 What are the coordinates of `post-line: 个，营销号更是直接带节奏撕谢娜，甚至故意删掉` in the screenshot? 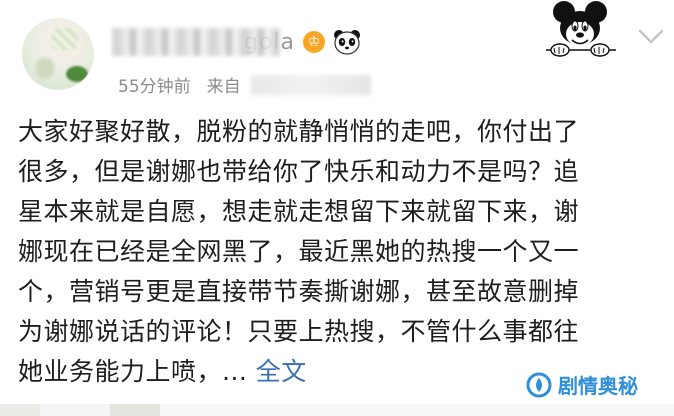 It's located at (299, 291).